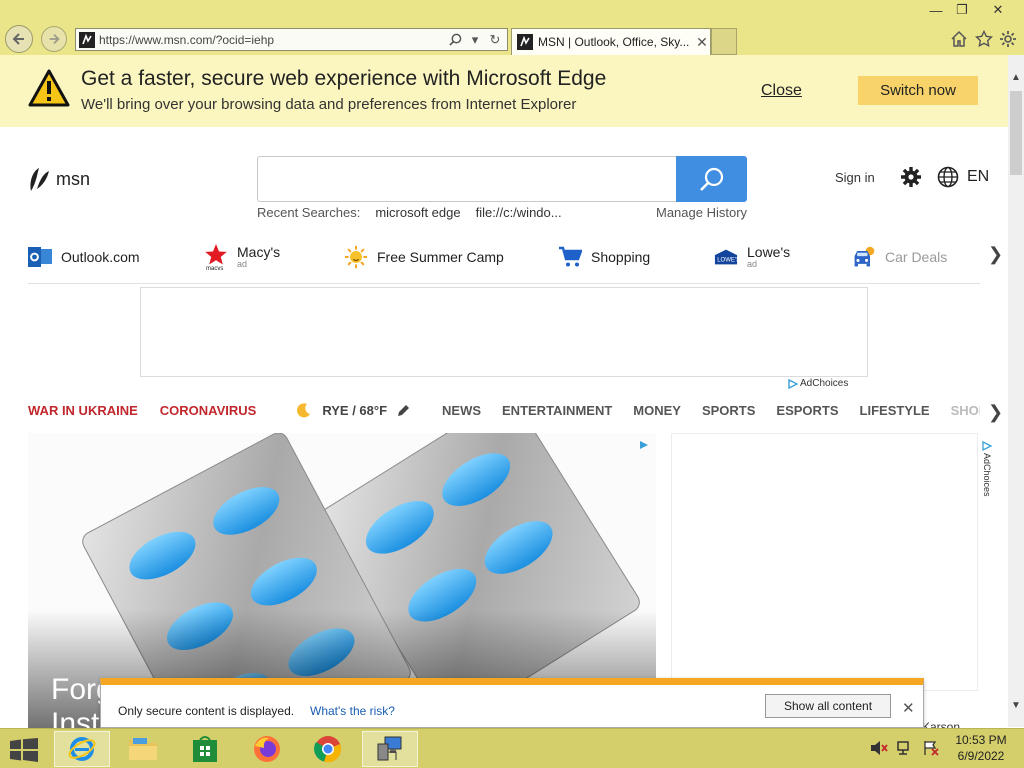  What do you see at coordinates (965, 410) in the screenshot?
I see `nav-shopping: SHOPPI` at bounding box center [965, 410].